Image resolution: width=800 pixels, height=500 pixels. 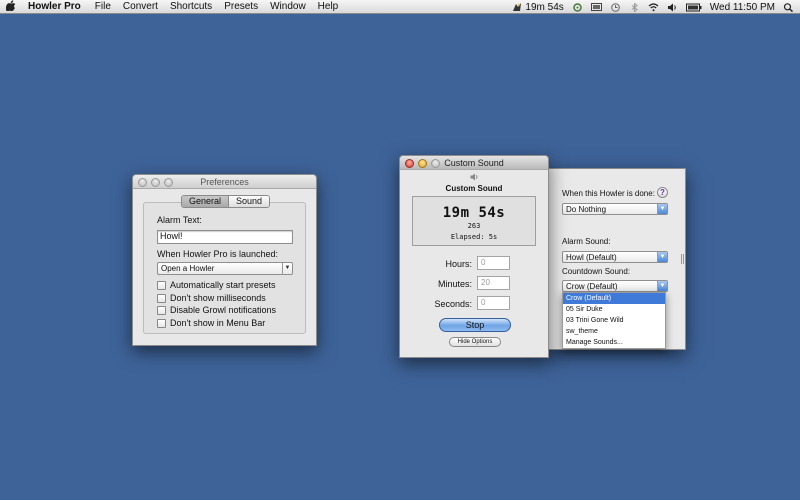 What do you see at coordinates (103, 6) in the screenshot?
I see `menu-file: File` at bounding box center [103, 6].